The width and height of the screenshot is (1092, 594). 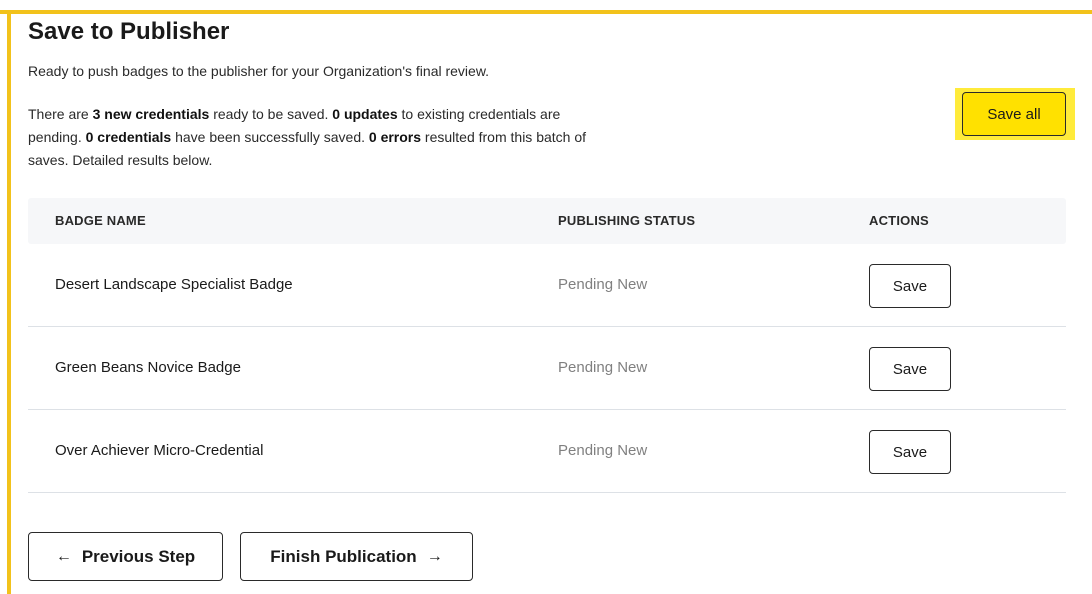 I want to click on arrow-left-icon: ←, so click(x=63, y=556).